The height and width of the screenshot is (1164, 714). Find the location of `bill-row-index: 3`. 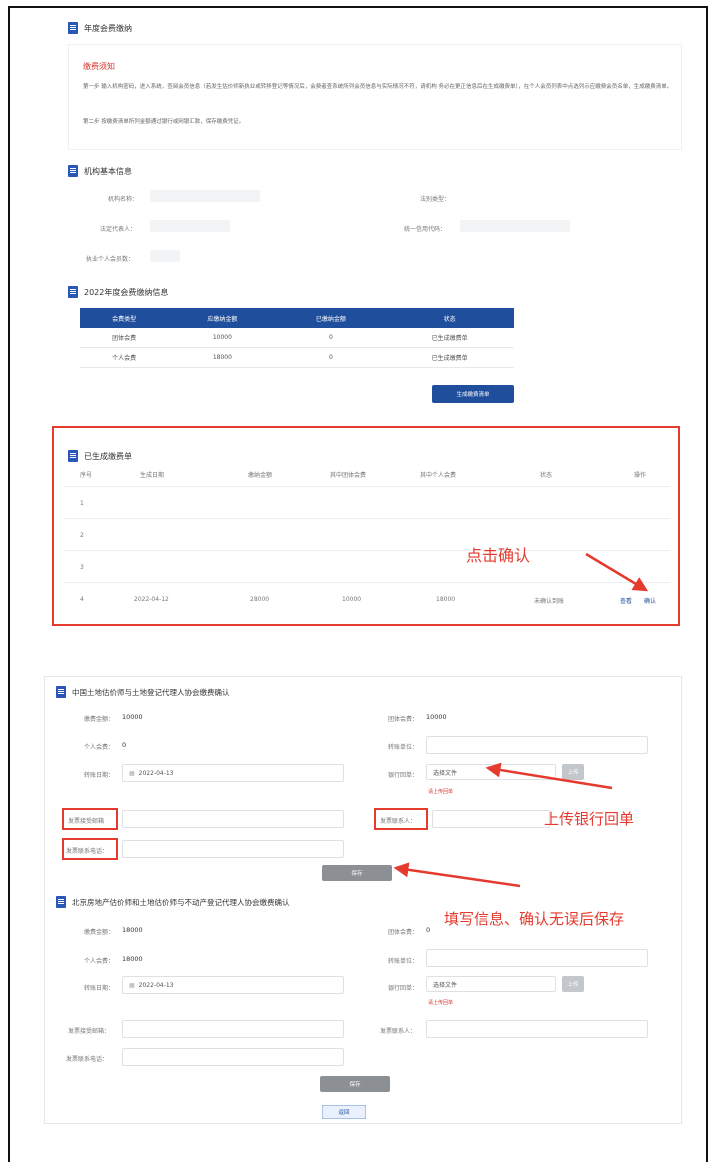

bill-row-index: 3 is located at coordinates (82, 567).